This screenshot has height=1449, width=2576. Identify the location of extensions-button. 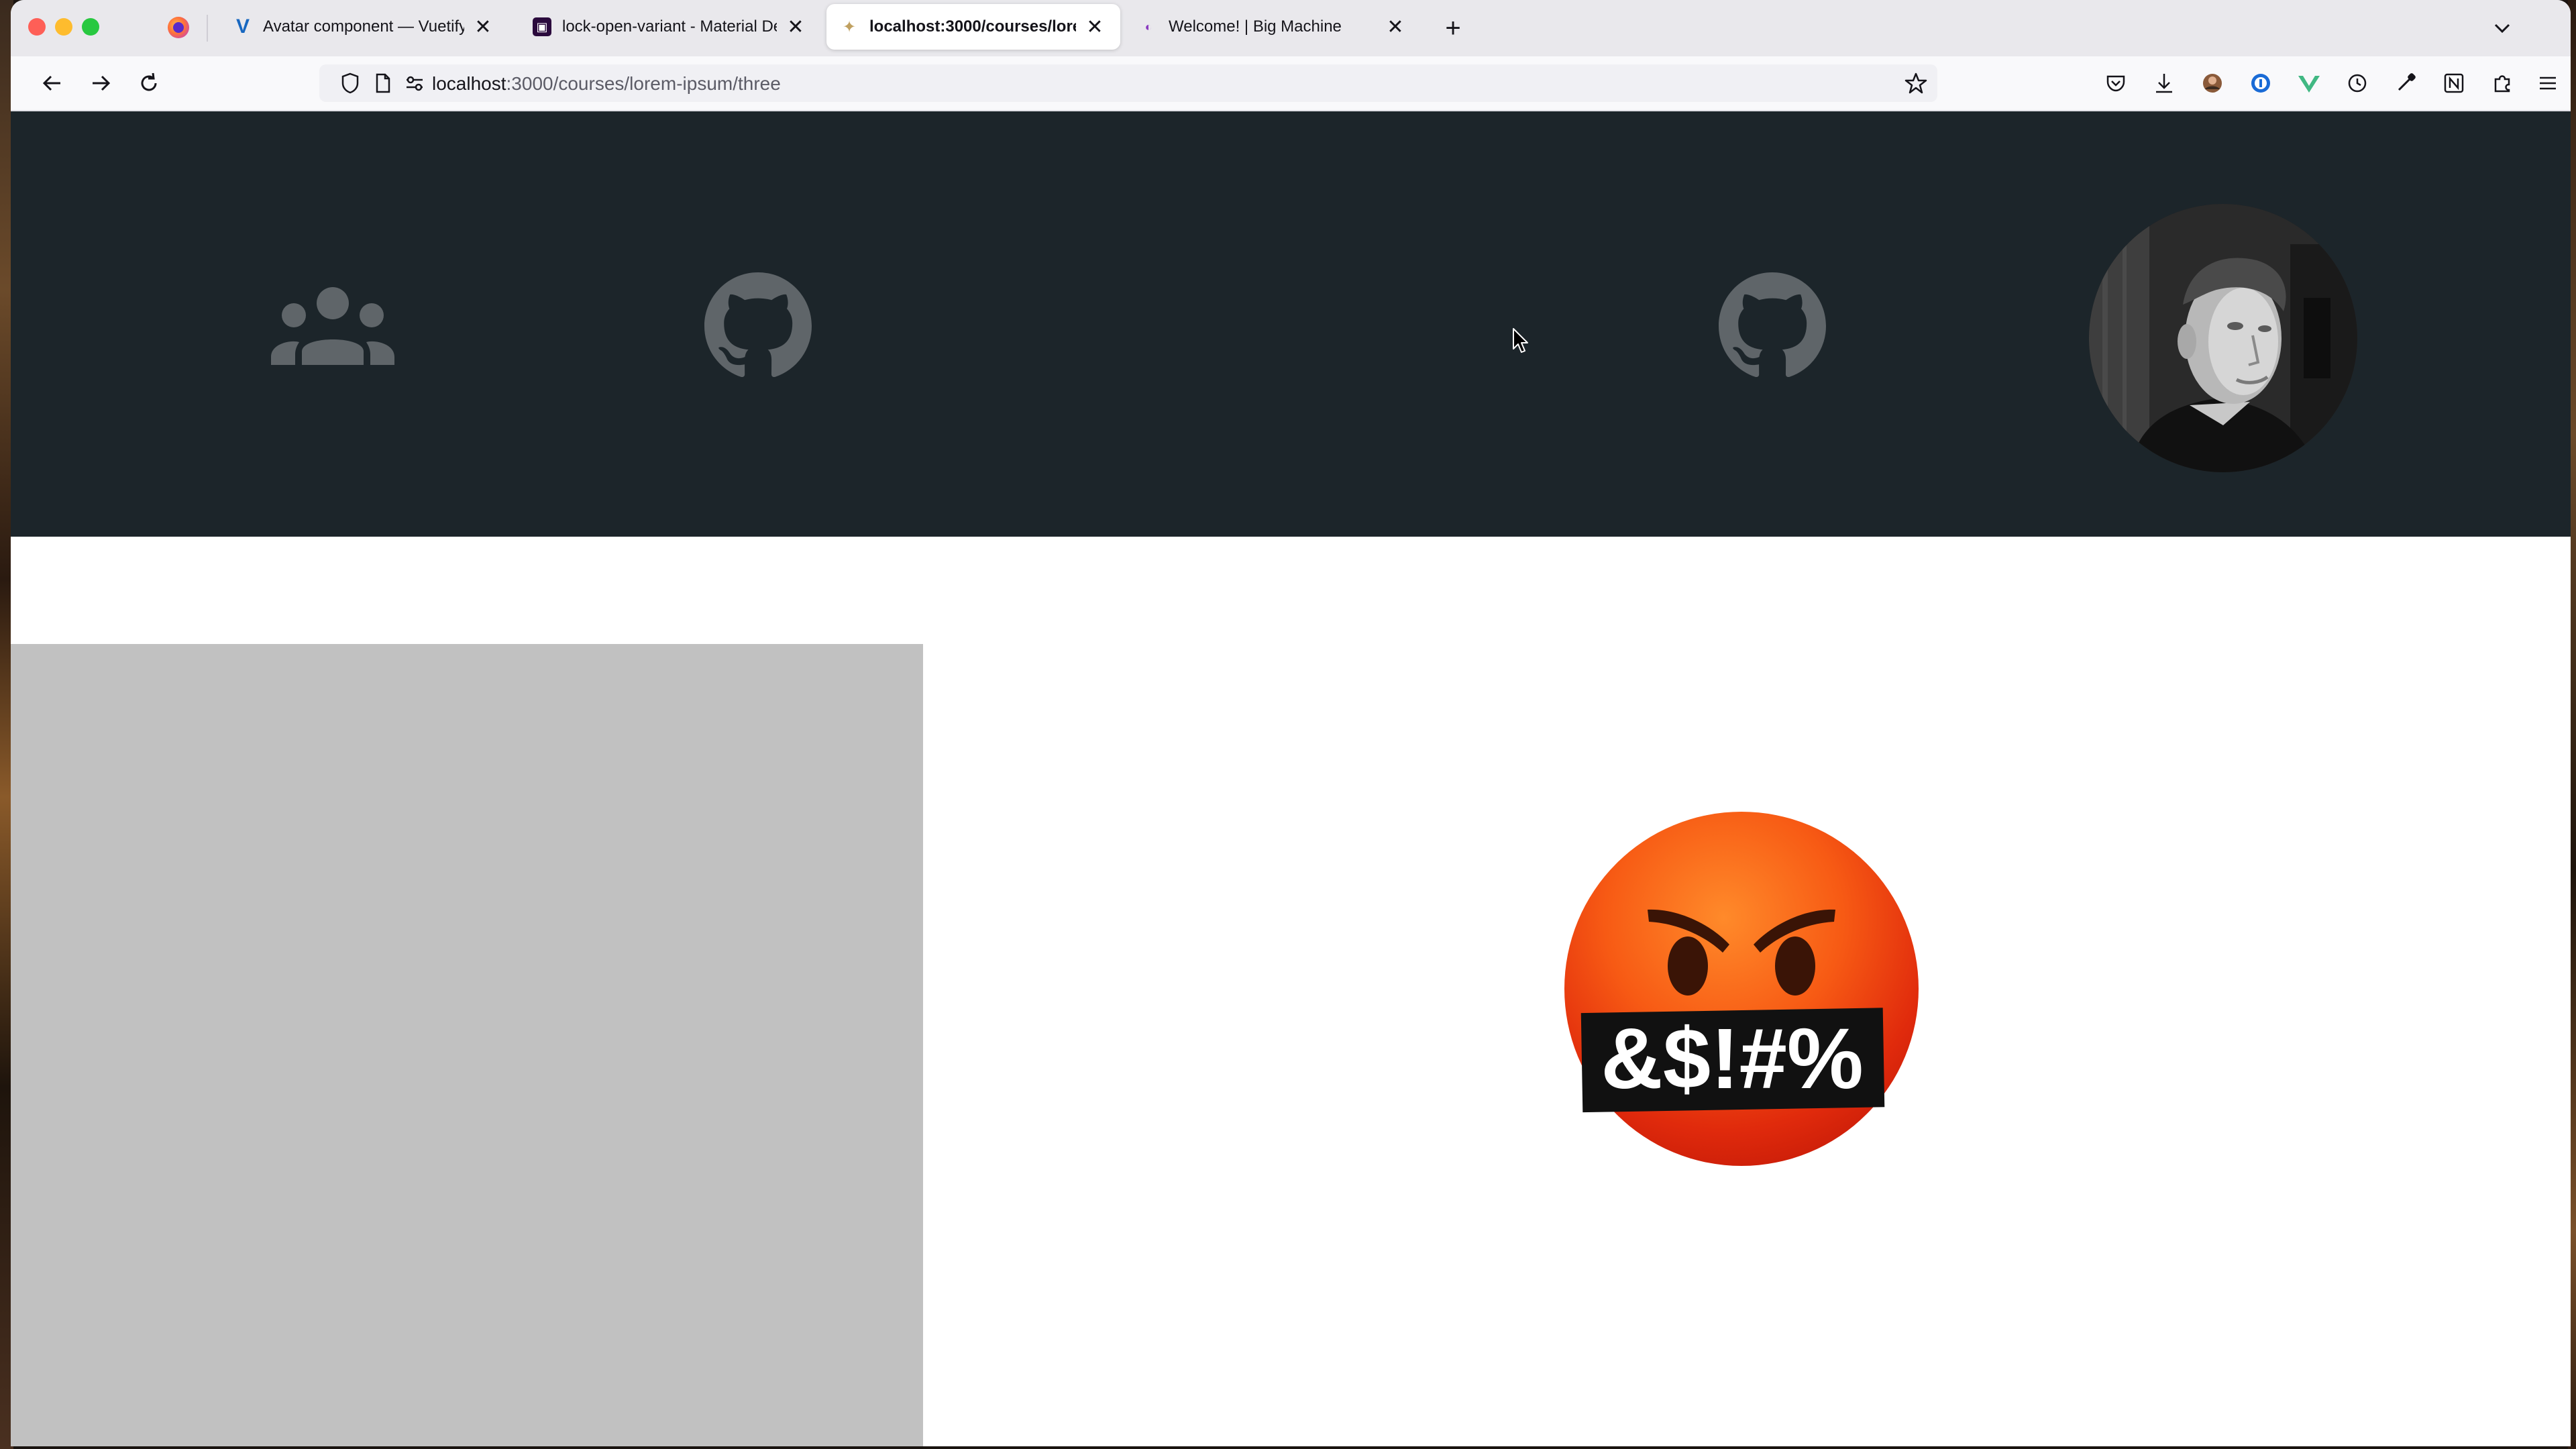
(2502, 83).